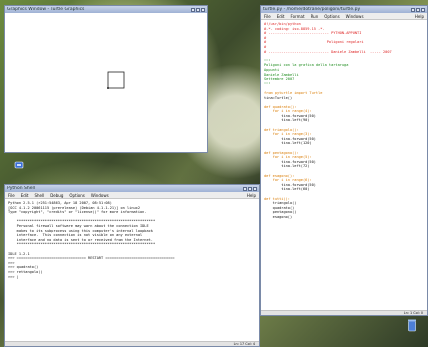 Image resolution: width=428 pixels, height=347 pixels. I want to click on editor-menu-windows: Windows, so click(355, 16).